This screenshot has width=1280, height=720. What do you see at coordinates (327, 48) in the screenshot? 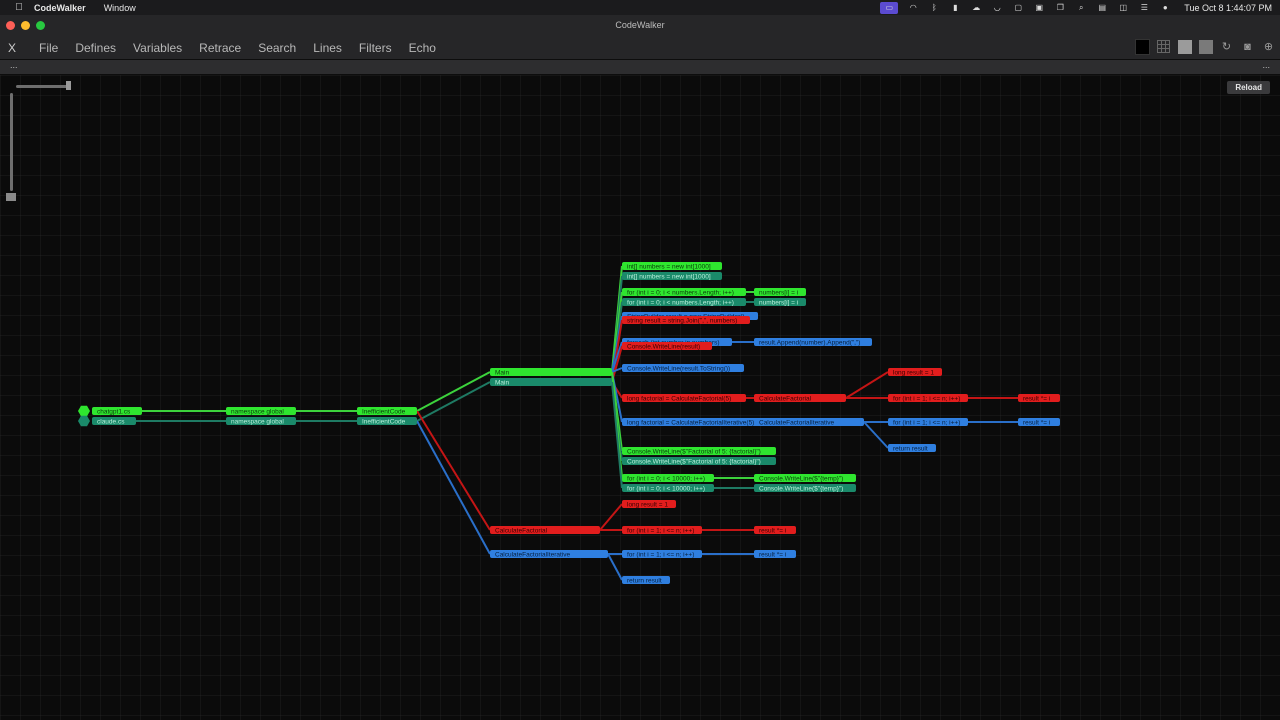
I see `lines-menu: Lines` at bounding box center [327, 48].